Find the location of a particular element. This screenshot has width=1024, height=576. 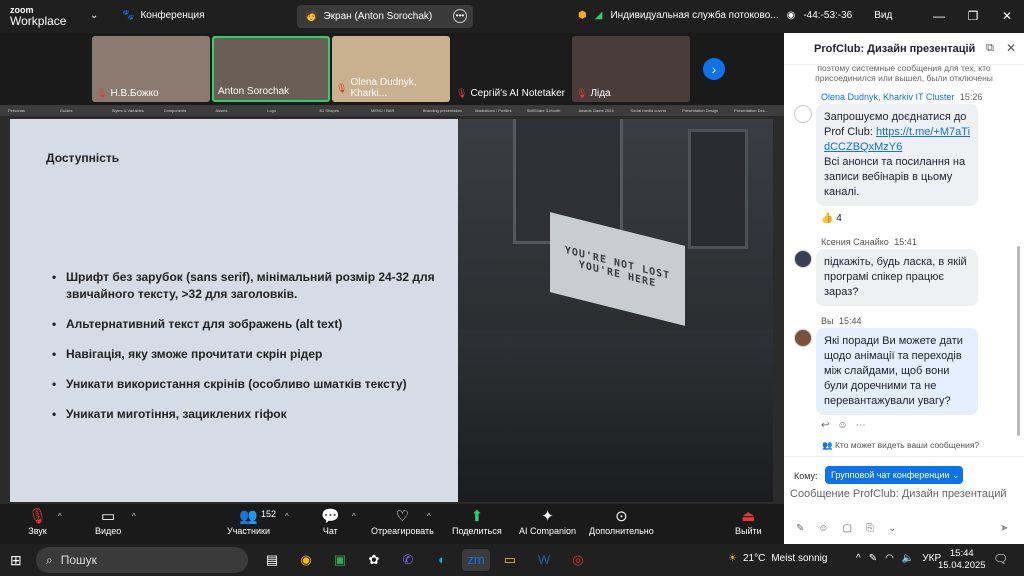

emoji-react-icon: ☺ is located at coordinates (842, 425).